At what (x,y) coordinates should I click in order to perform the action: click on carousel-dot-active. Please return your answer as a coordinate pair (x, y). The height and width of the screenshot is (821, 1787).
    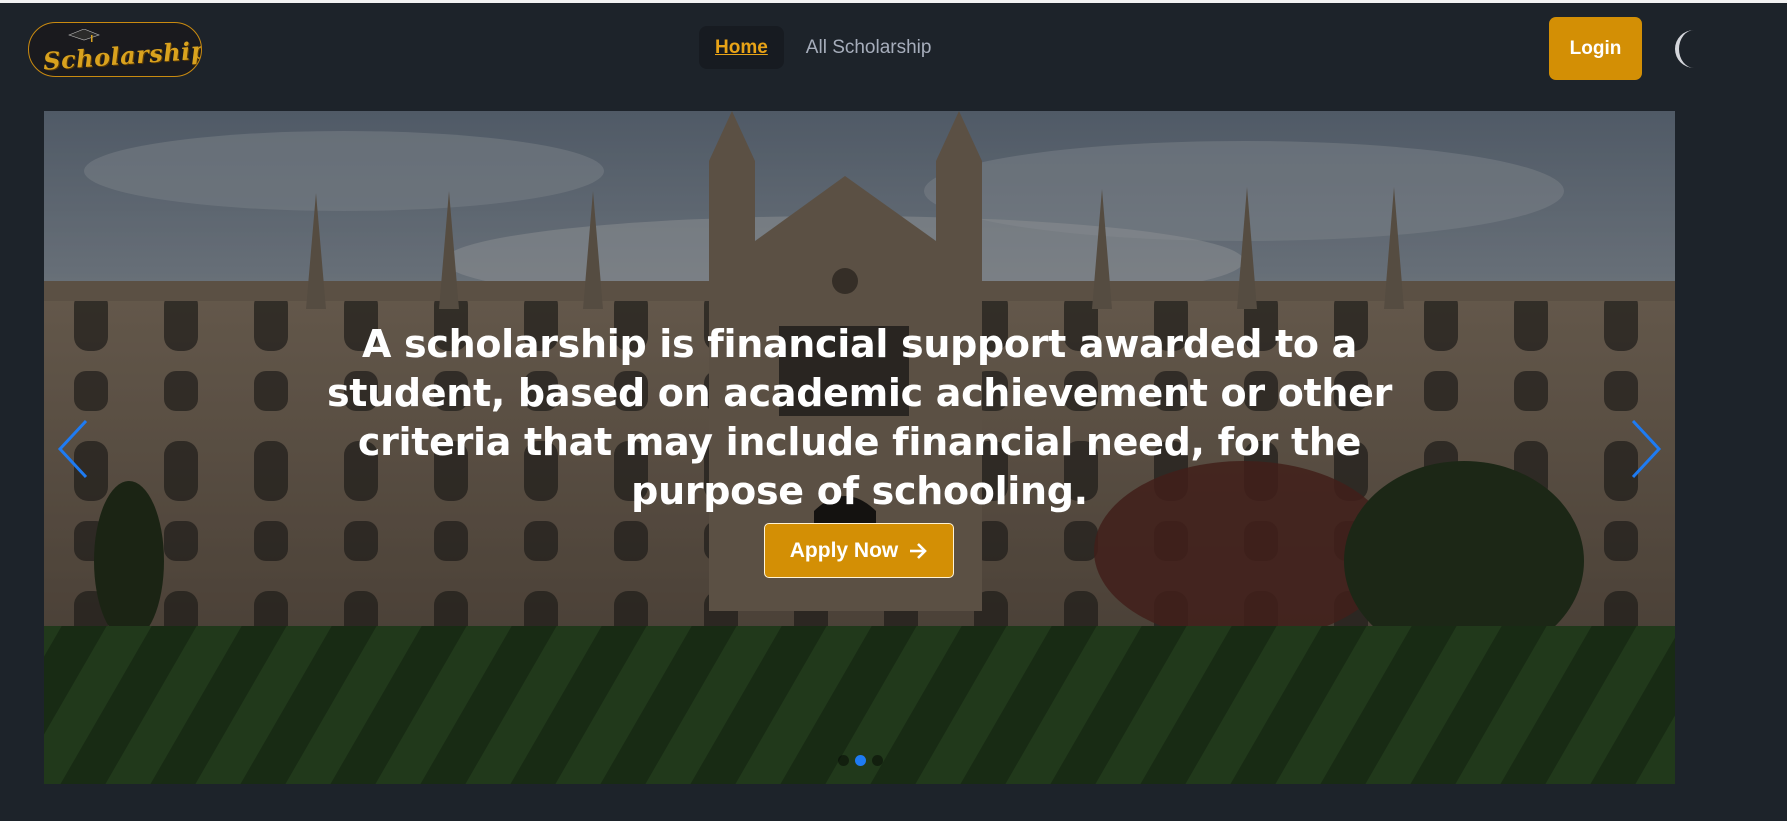
    Looking at the image, I should click on (860, 760).